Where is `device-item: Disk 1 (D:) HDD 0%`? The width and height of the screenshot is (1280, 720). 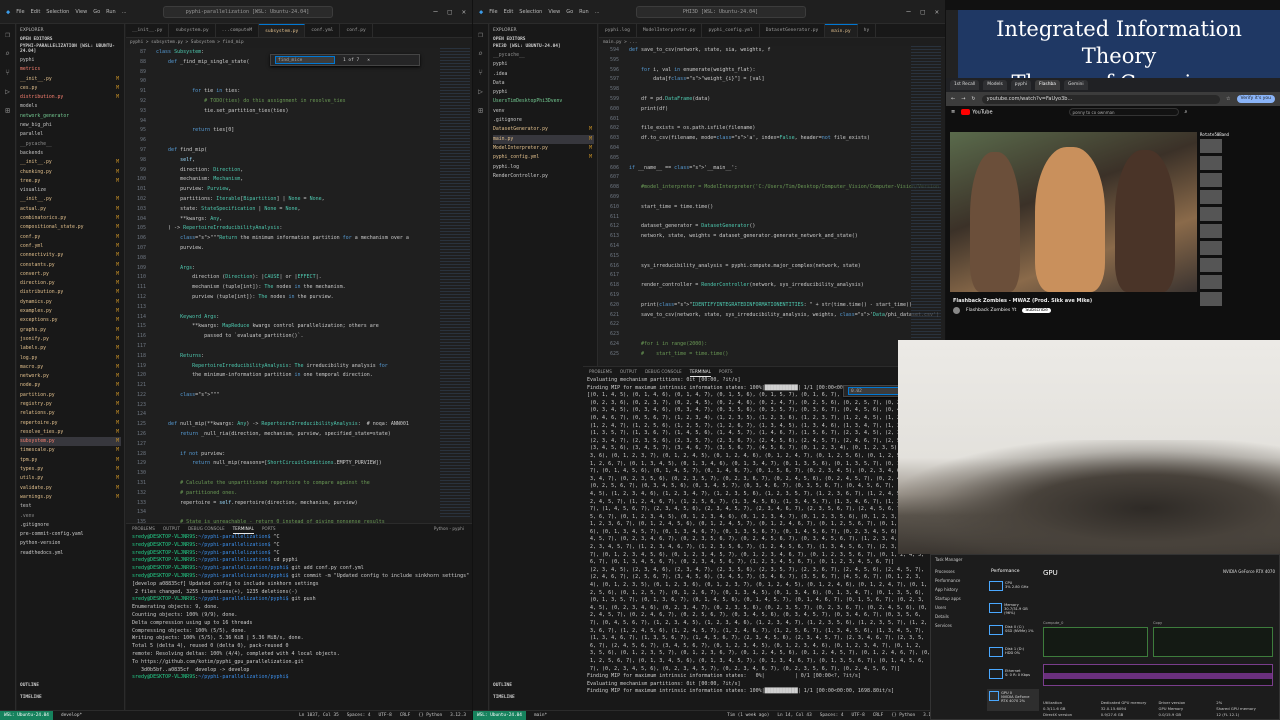
device-item: Disk 1 (D:) HDD 0% is located at coordinates (1013, 656).